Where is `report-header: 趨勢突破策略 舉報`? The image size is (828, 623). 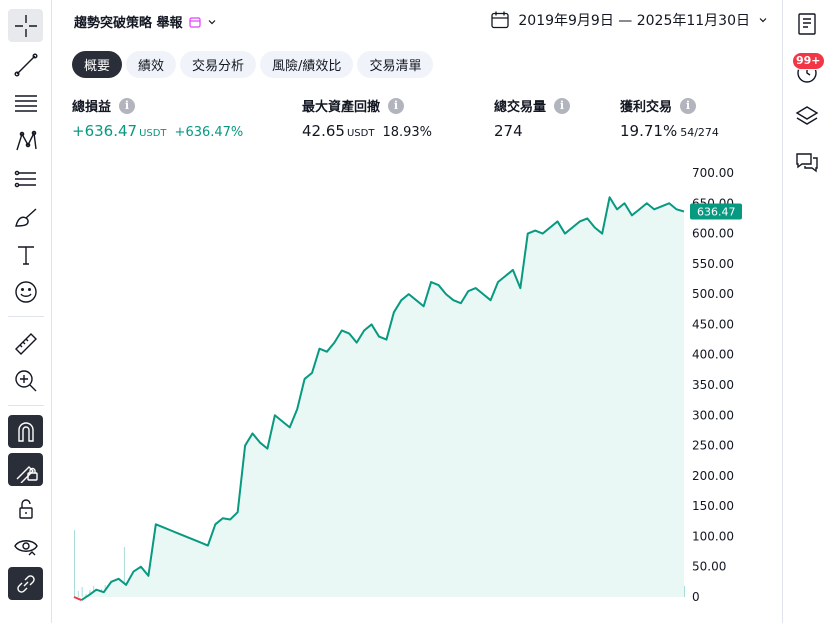
report-header: 趨勢突破策略 舉報 is located at coordinates (145, 21).